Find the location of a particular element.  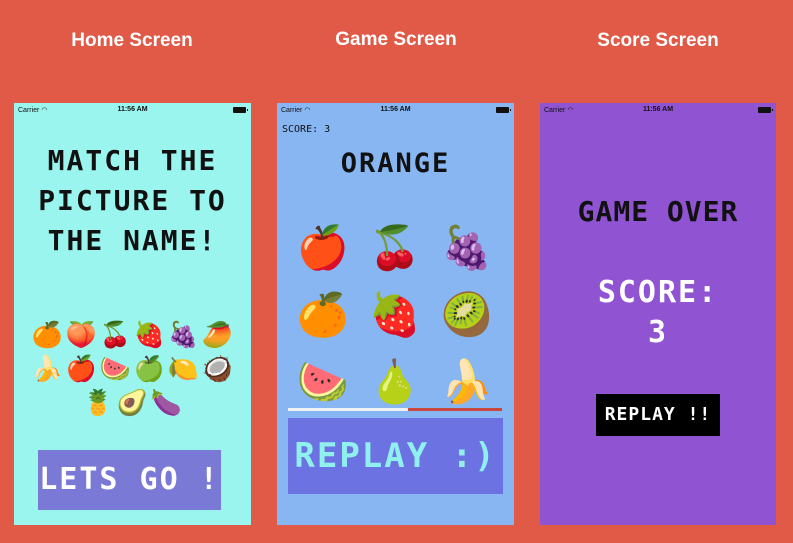

fruit-emoji: 🥭 is located at coordinates (217, 335).